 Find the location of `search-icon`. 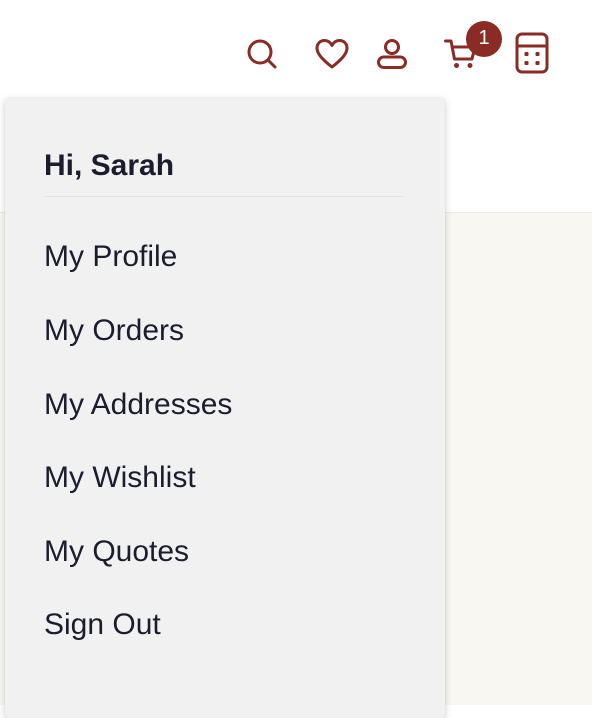

search-icon is located at coordinates (262, 54).